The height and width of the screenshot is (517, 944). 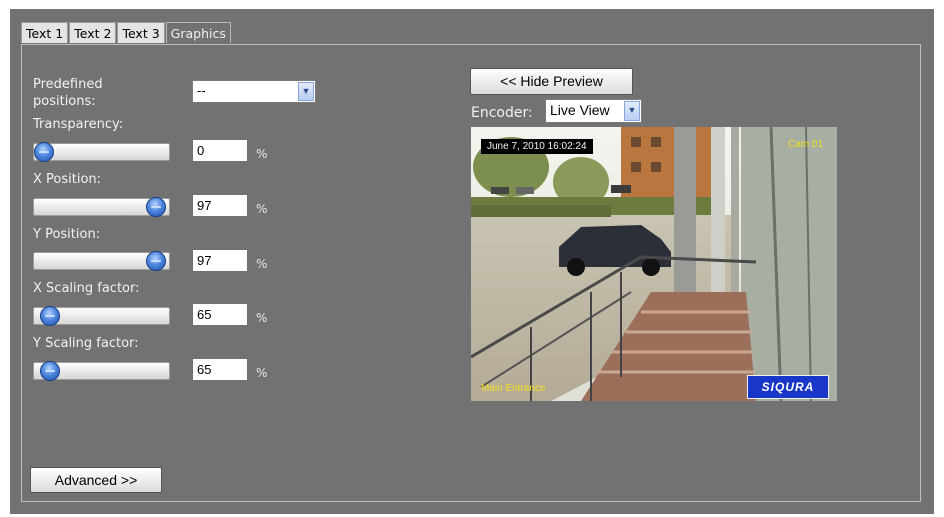 I want to click on advanced-button: Advanced >>, so click(x=96, y=480).